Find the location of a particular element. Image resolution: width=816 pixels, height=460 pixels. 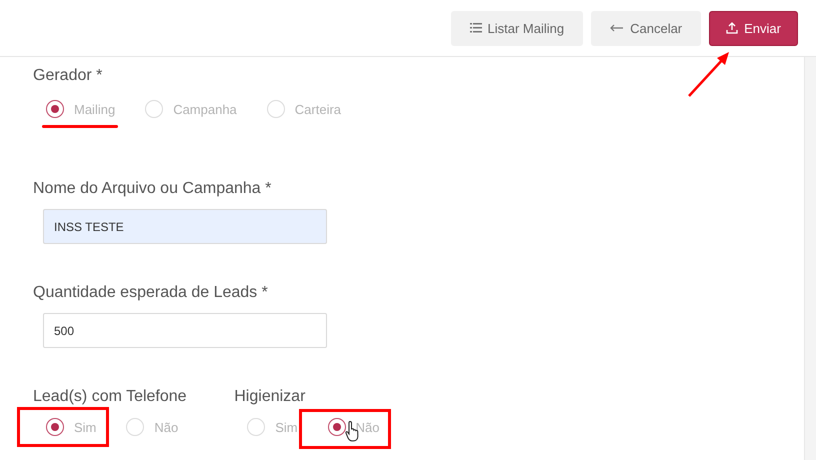

send-button: Enviar is located at coordinates (753, 28).